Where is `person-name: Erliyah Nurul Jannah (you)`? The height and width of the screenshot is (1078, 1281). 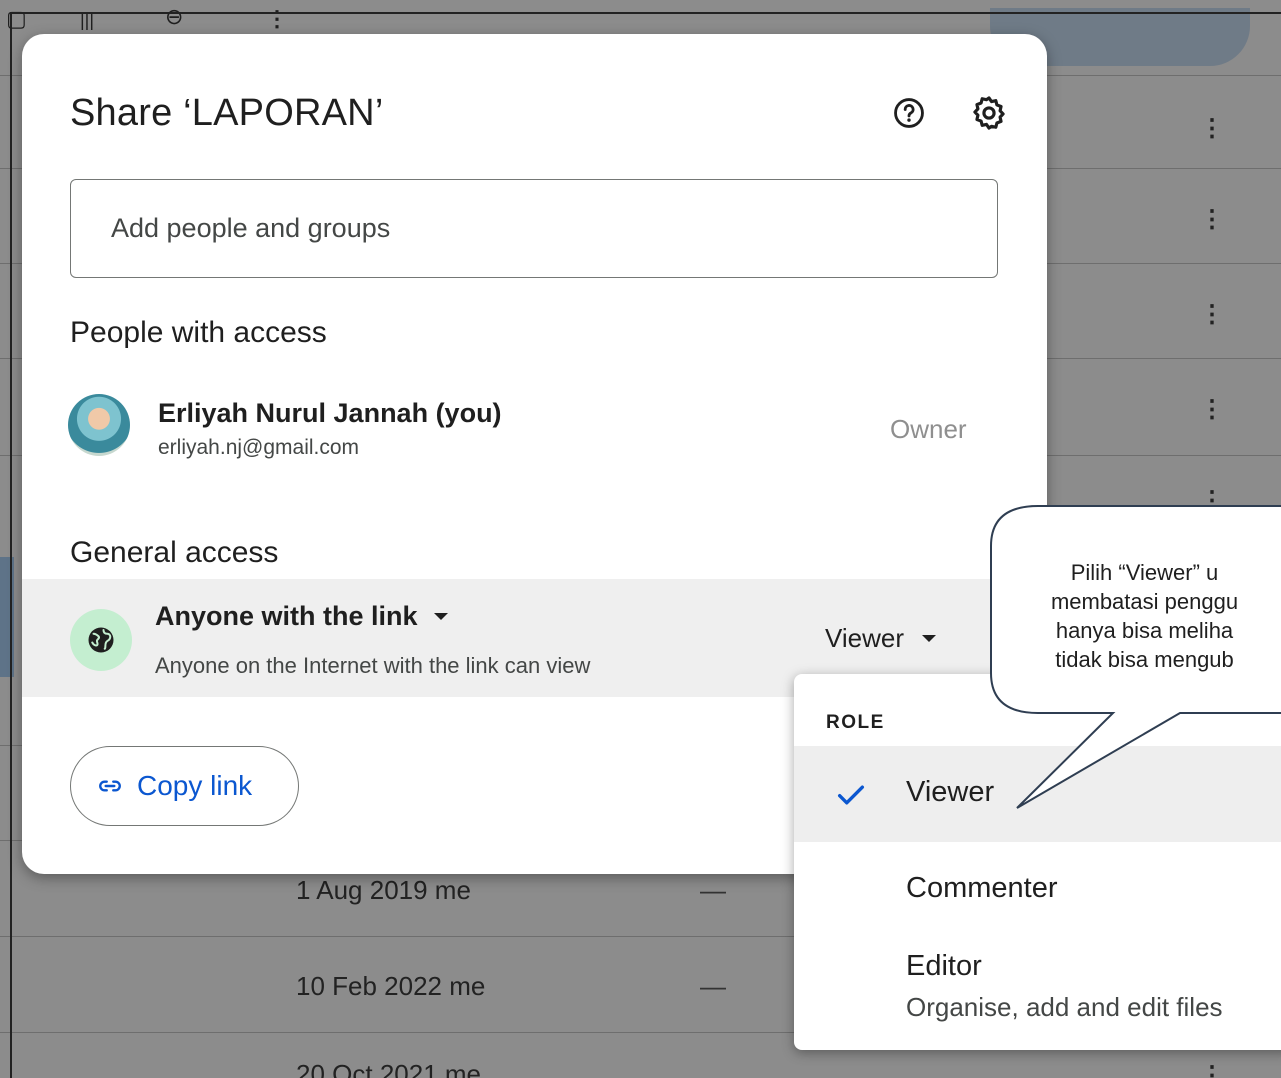
person-name: Erliyah Nurul Jannah (you) is located at coordinates (330, 413).